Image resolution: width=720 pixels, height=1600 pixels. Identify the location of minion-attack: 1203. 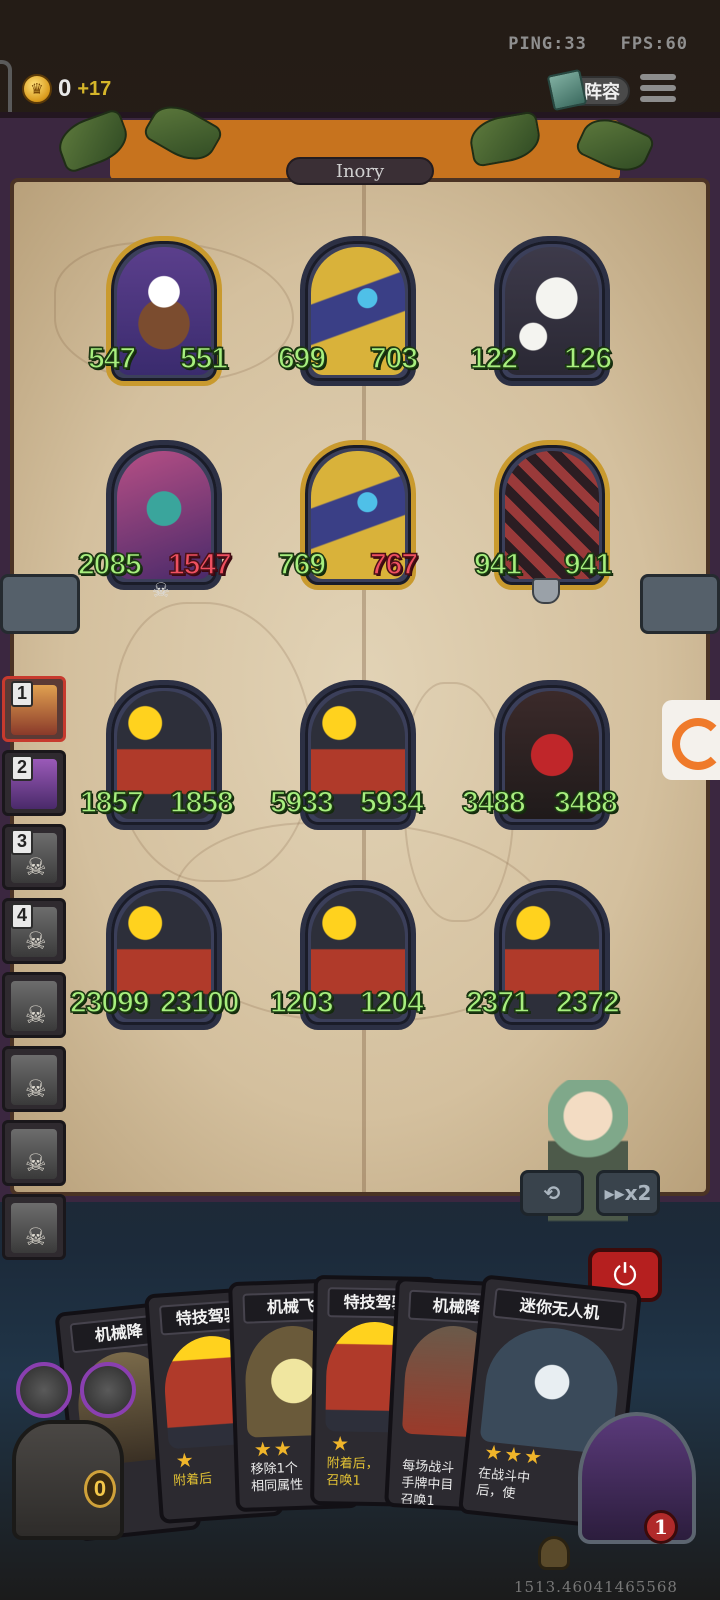
(301, 1002).